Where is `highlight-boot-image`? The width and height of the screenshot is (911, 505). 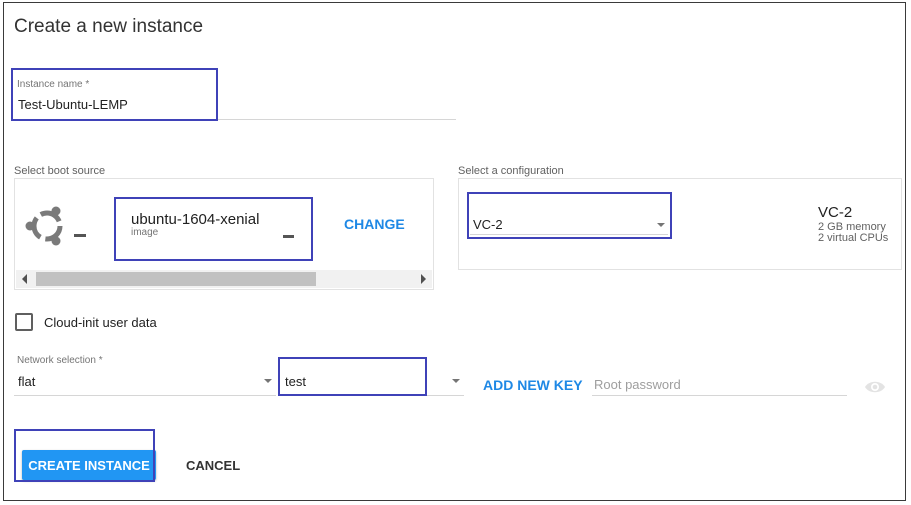 highlight-boot-image is located at coordinates (213, 229).